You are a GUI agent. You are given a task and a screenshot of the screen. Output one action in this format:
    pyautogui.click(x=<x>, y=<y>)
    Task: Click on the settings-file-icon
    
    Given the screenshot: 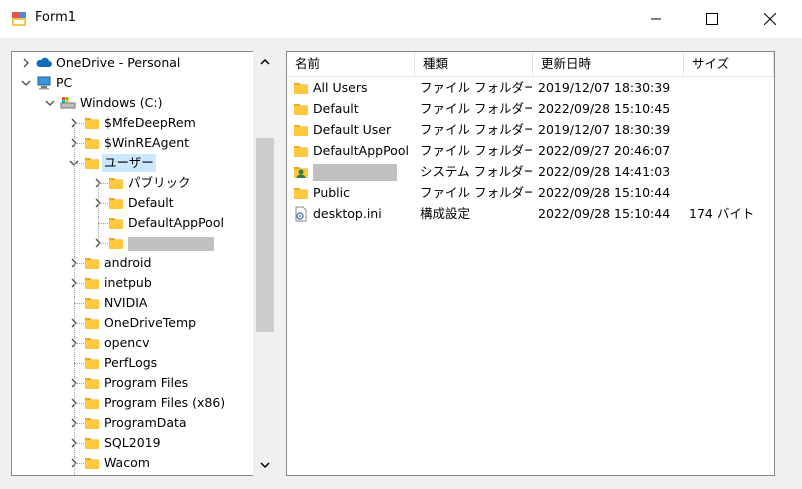 What is the action you would take?
    pyautogui.click(x=301, y=214)
    